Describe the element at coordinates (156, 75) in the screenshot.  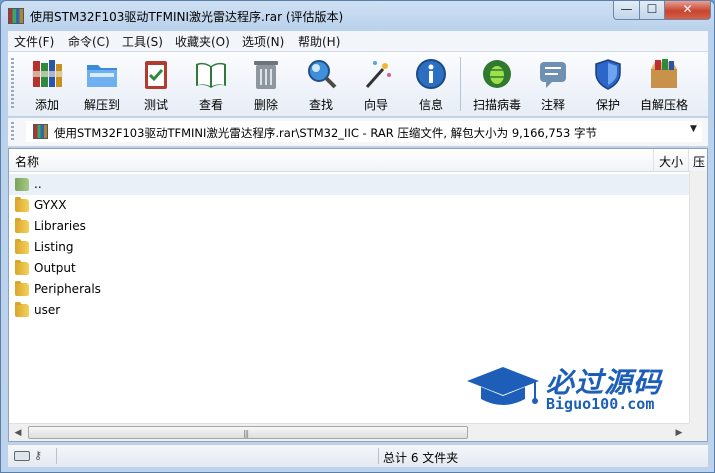
I see `clipboard-test-icon` at that location.